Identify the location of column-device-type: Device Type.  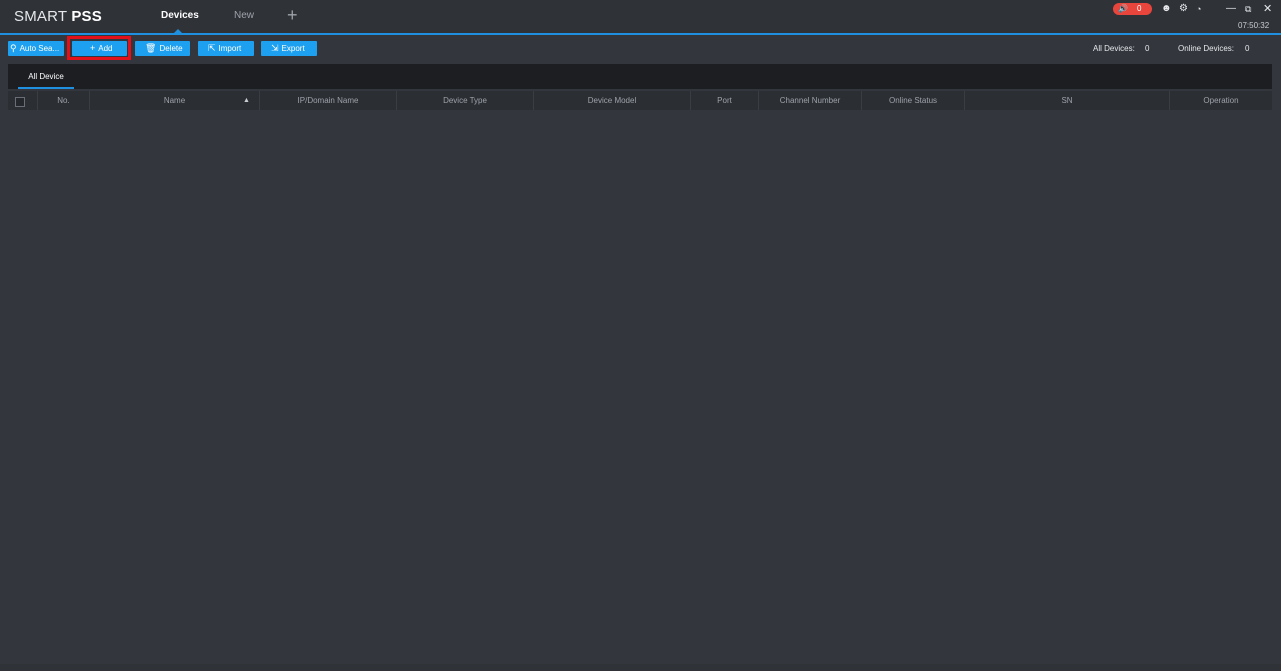
(465, 100).